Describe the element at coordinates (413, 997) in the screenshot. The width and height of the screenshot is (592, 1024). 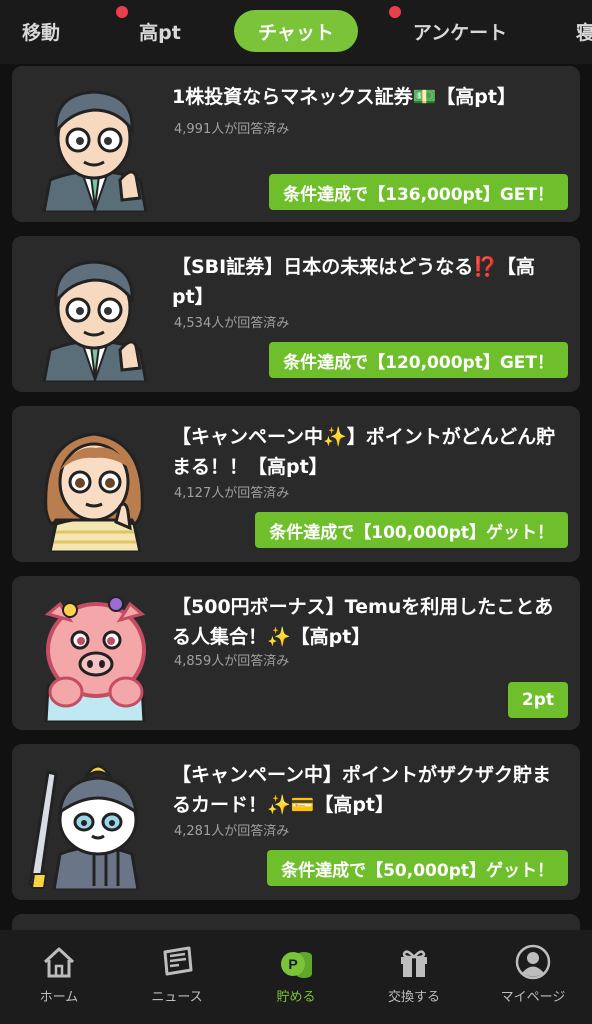
I see `nav-label: 交換する` at that location.